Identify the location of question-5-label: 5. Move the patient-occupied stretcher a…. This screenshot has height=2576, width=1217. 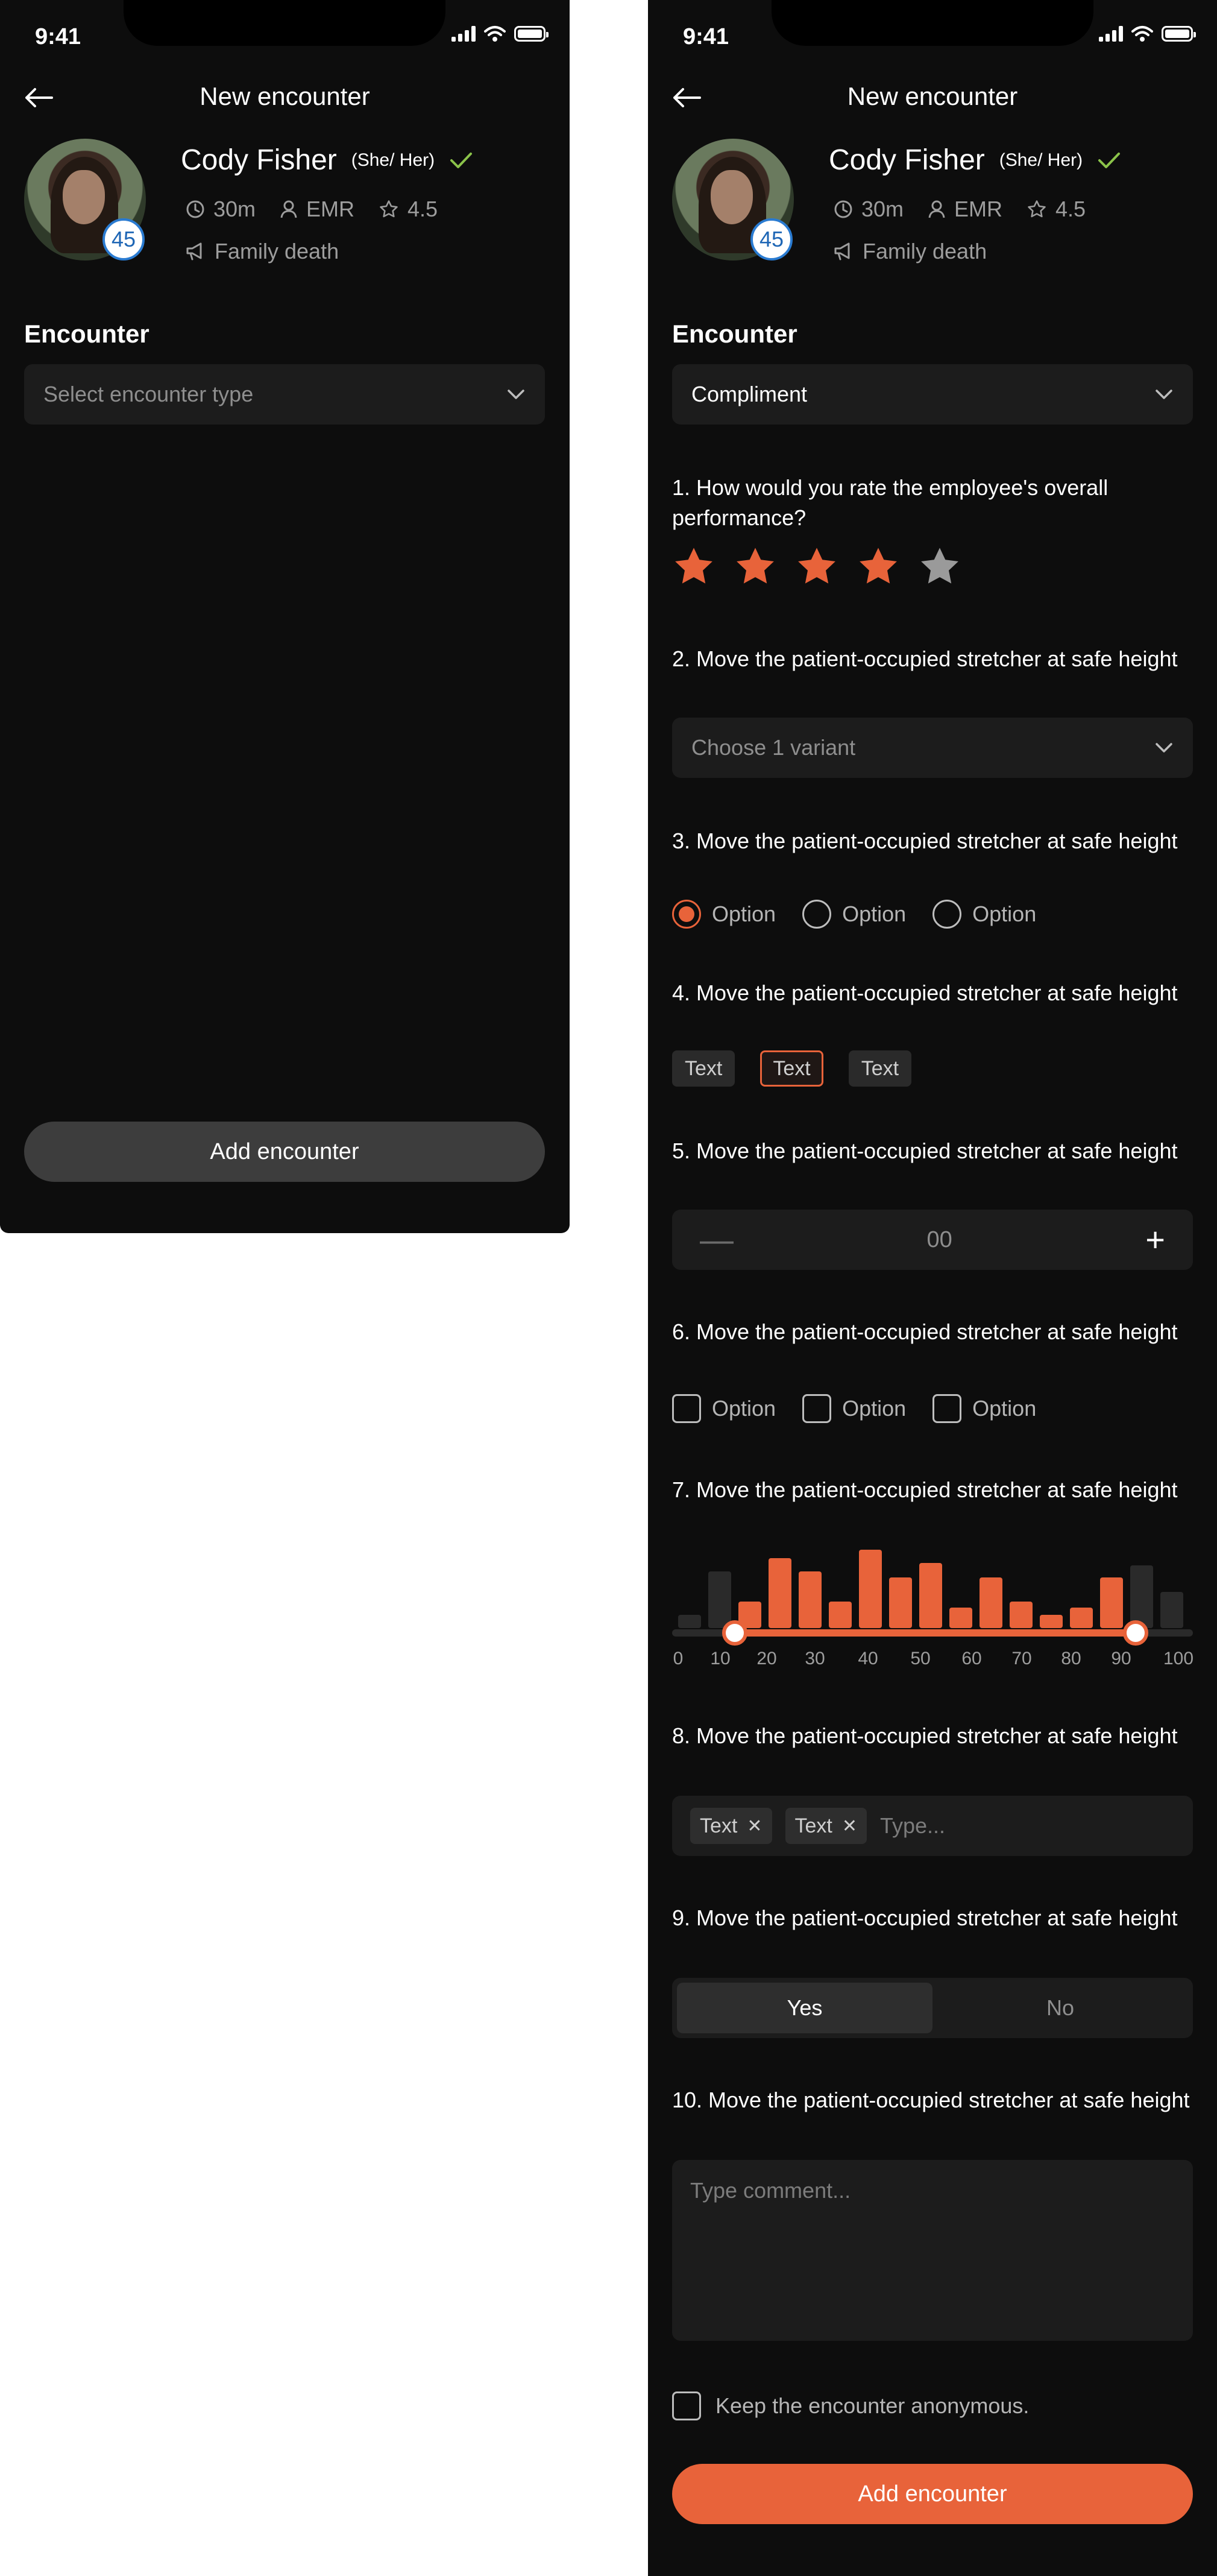
(925, 1150).